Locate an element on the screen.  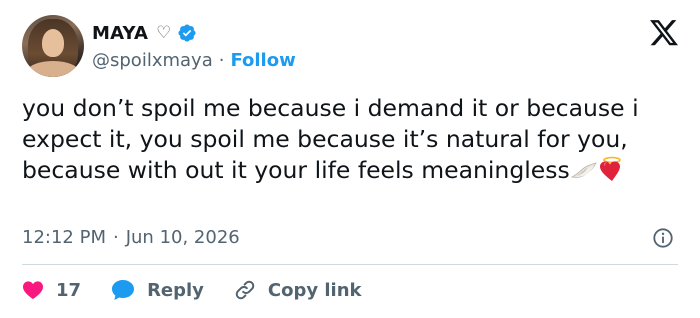
verified-badge-icon is located at coordinates (187, 33).